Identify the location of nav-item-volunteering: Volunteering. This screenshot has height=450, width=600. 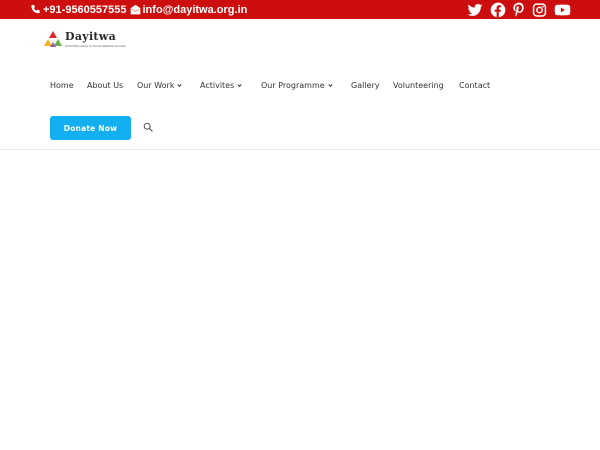
(418, 85).